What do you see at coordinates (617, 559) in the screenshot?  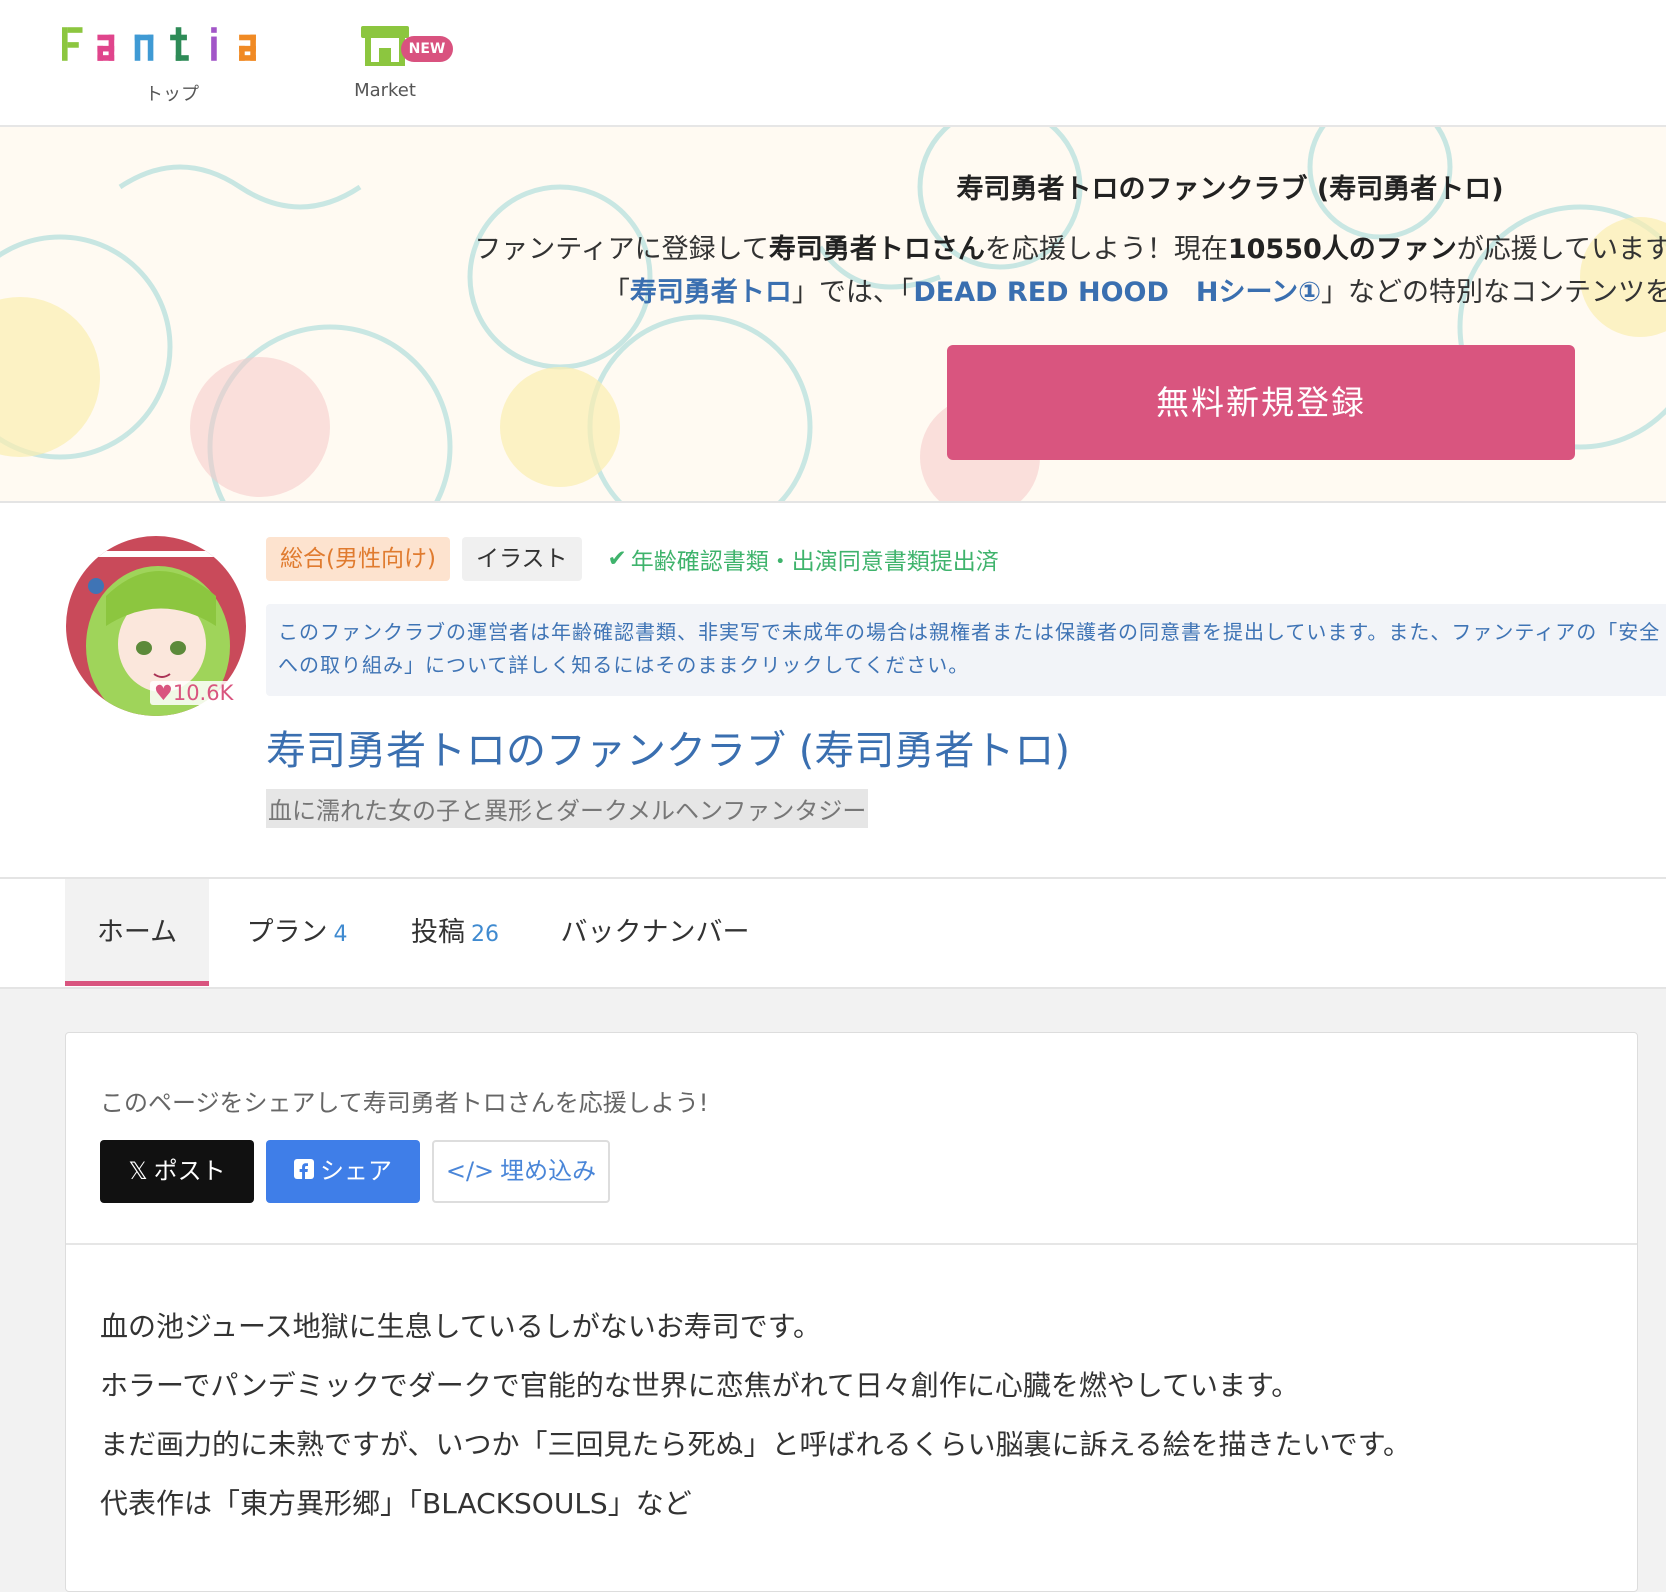 I see `checkmark-icon: ✔` at bounding box center [617, 559].